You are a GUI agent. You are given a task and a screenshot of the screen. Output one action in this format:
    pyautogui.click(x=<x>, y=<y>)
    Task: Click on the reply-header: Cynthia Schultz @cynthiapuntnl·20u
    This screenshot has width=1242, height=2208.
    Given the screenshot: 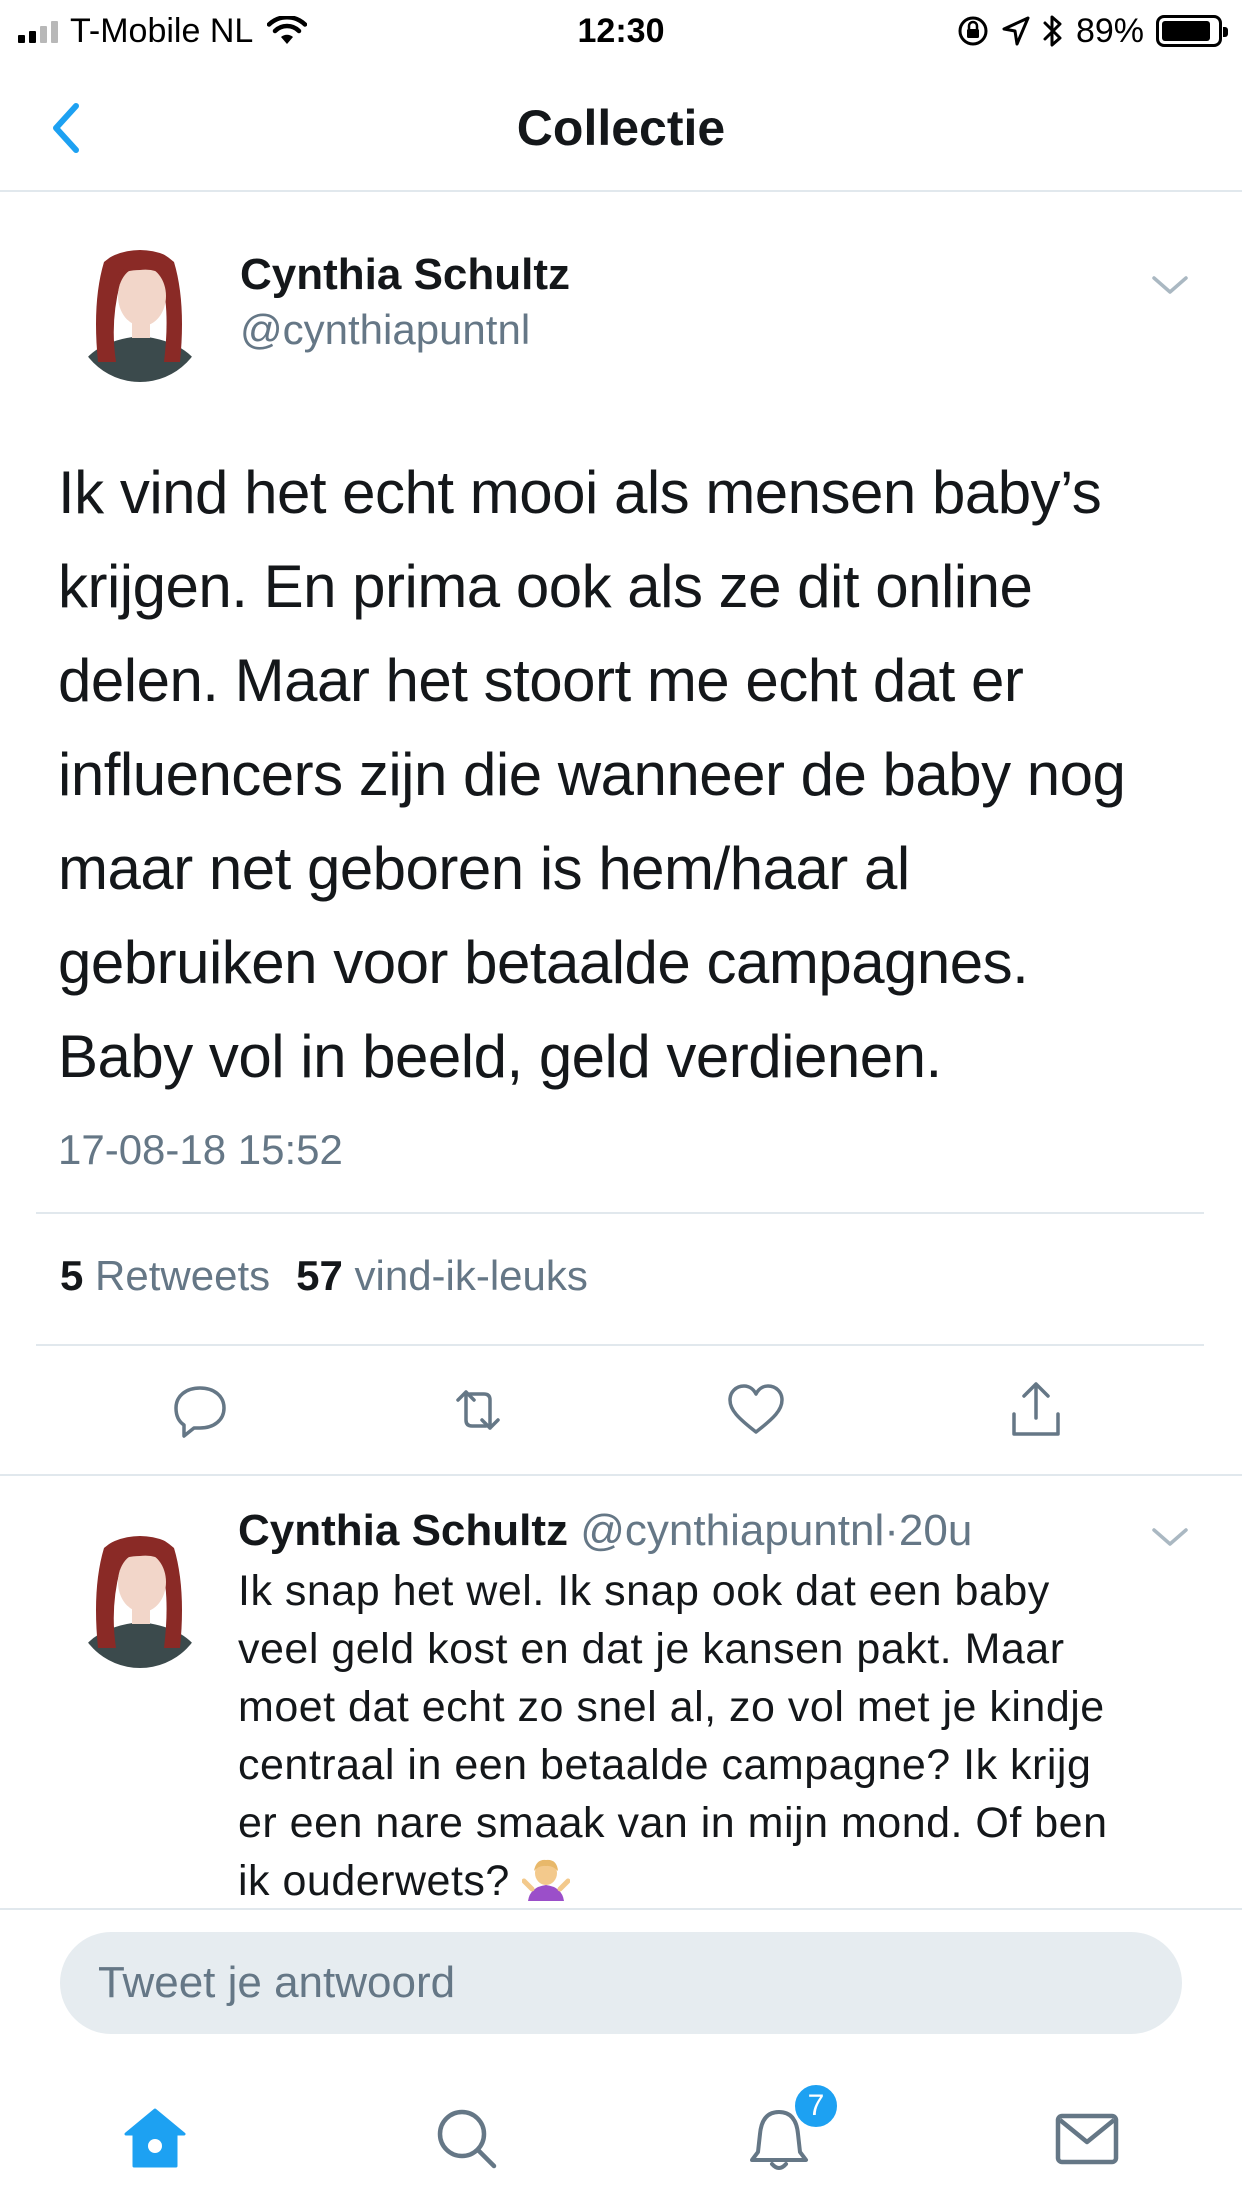 What is the action you would take?
    pyautogui.click(x=605, y=1531)
    